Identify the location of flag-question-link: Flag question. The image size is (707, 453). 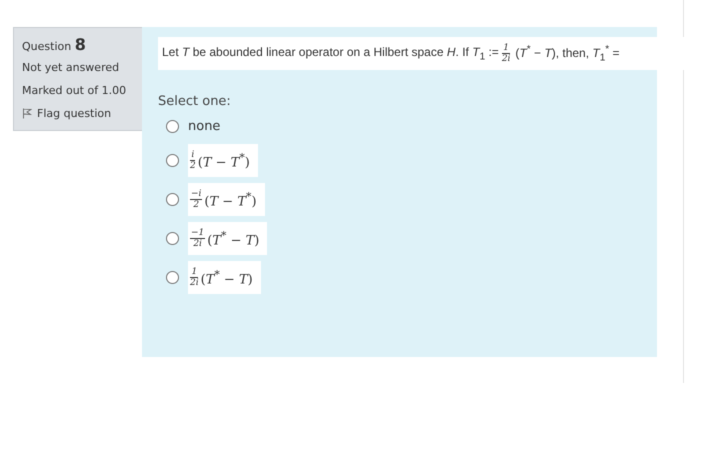
(80, 113).